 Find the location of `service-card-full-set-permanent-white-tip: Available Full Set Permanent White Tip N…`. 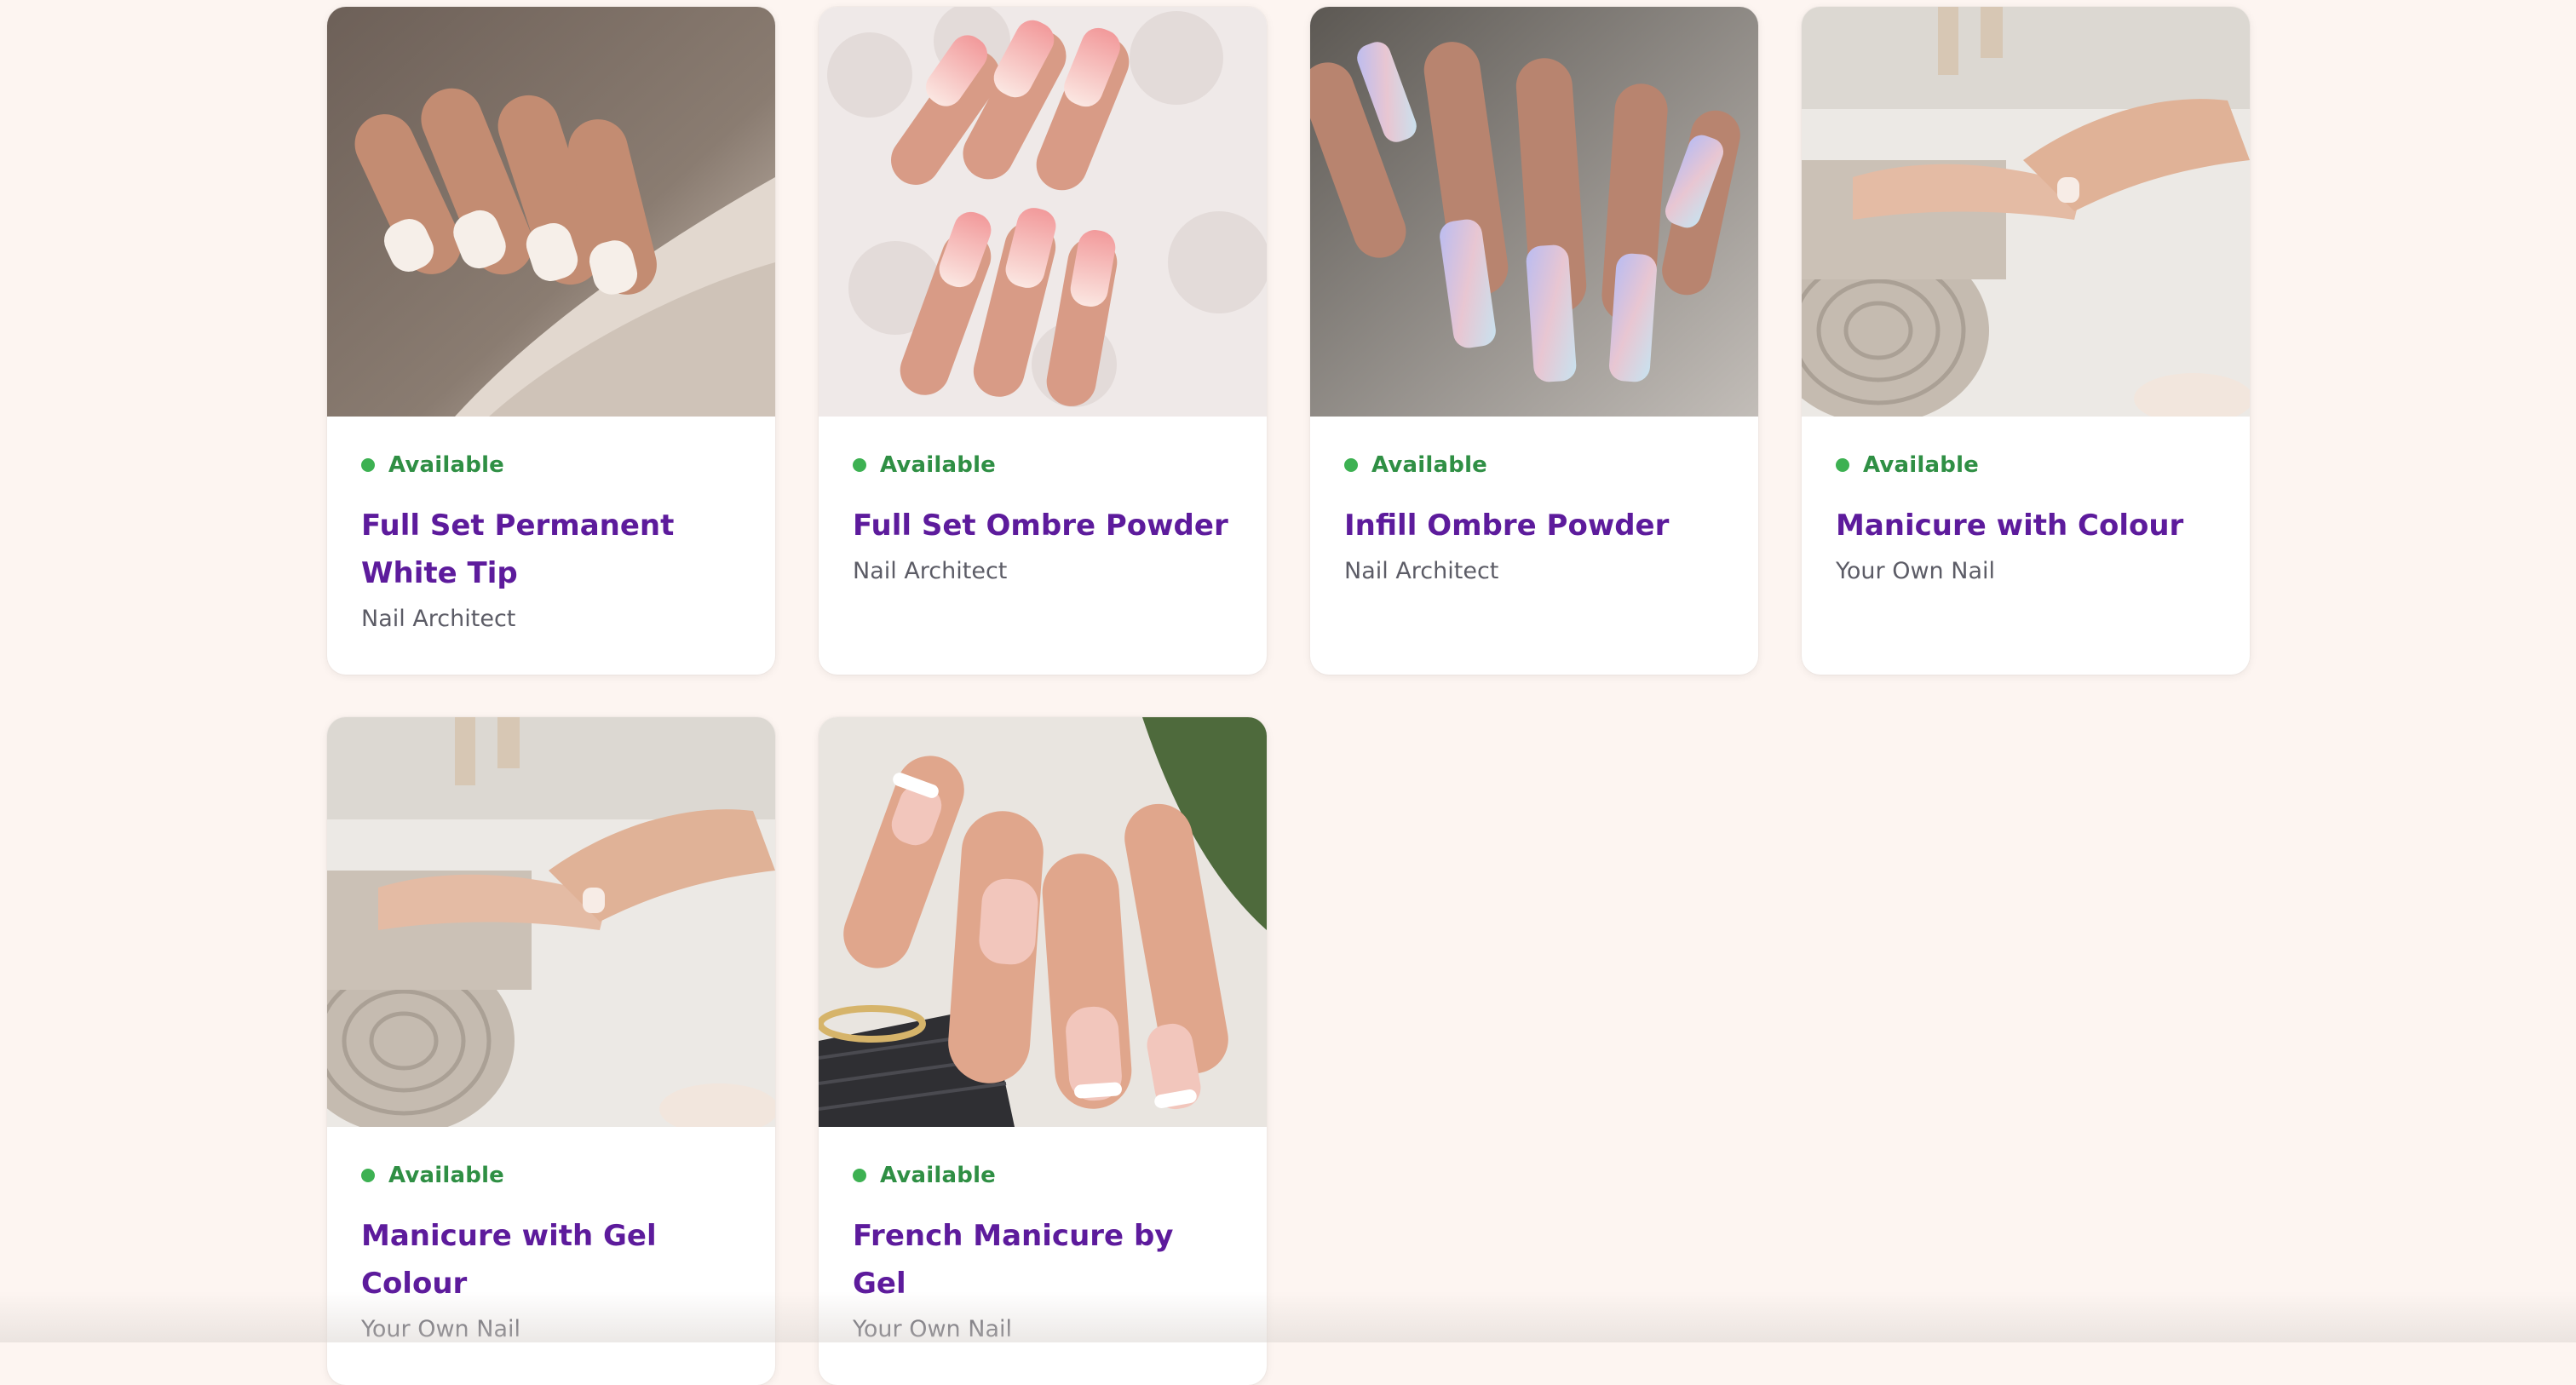

service-card-full-set-permanent-white-tip: Available Full Set Permanent White Tip N… is located at coordinates (551, 341).